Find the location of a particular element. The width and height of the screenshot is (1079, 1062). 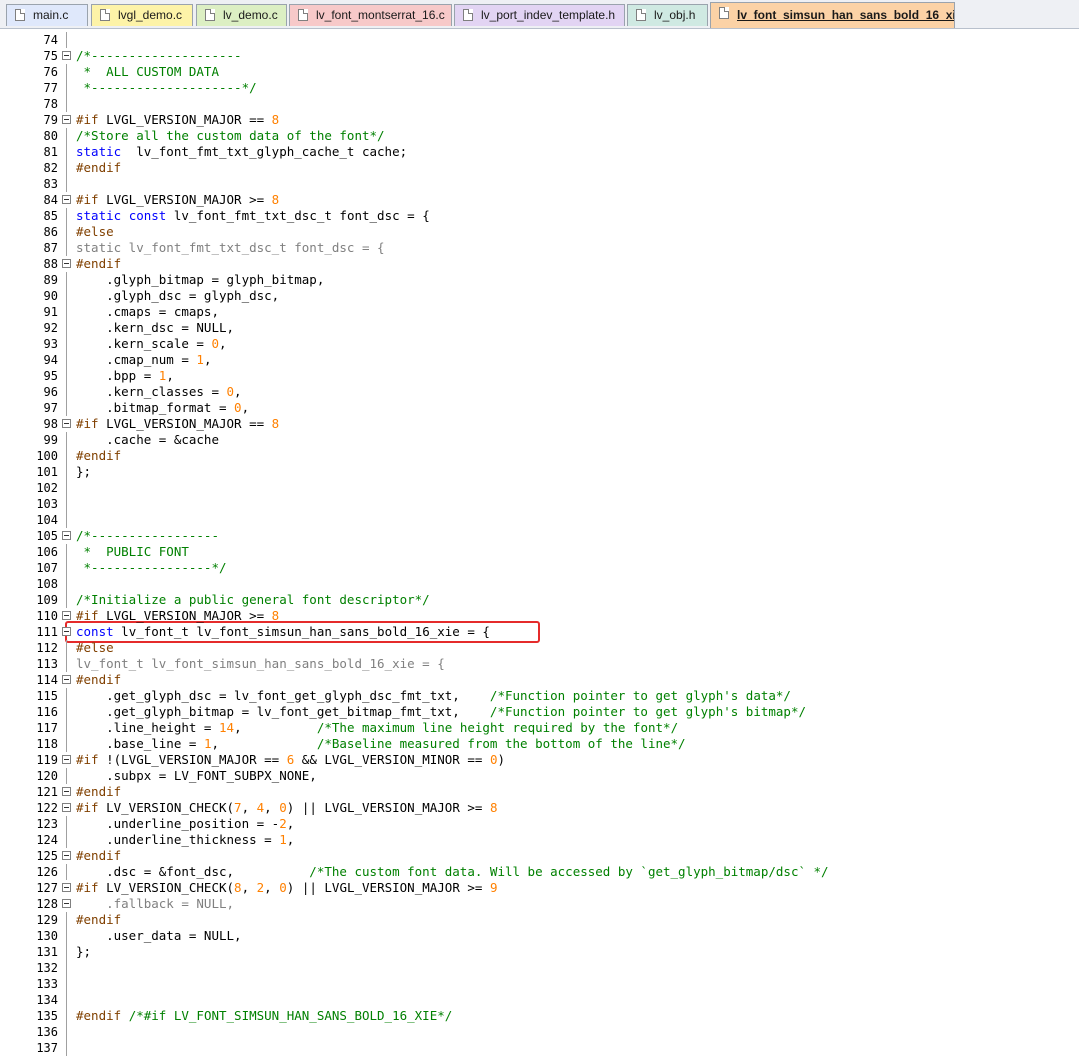

code-line: 134 is located at coordinates (539, 1000).